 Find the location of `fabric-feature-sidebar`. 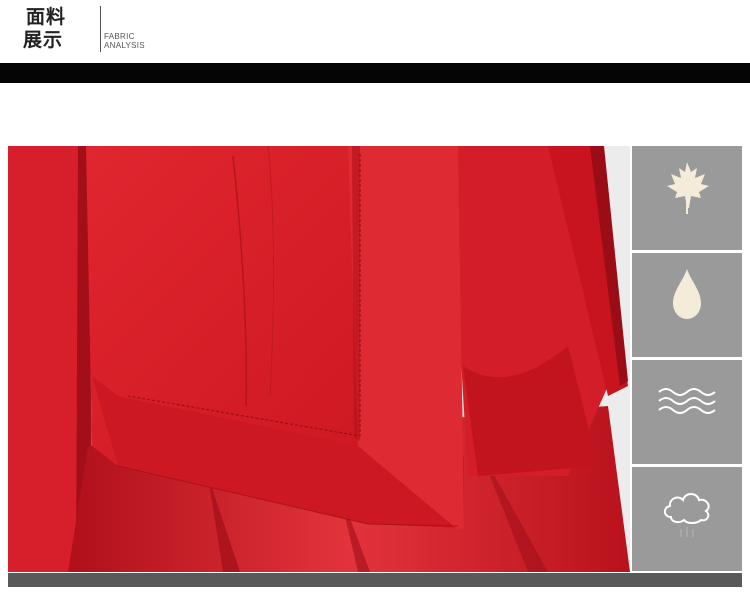

fabric-feature-sidebar is located at coordinates (687, 359).